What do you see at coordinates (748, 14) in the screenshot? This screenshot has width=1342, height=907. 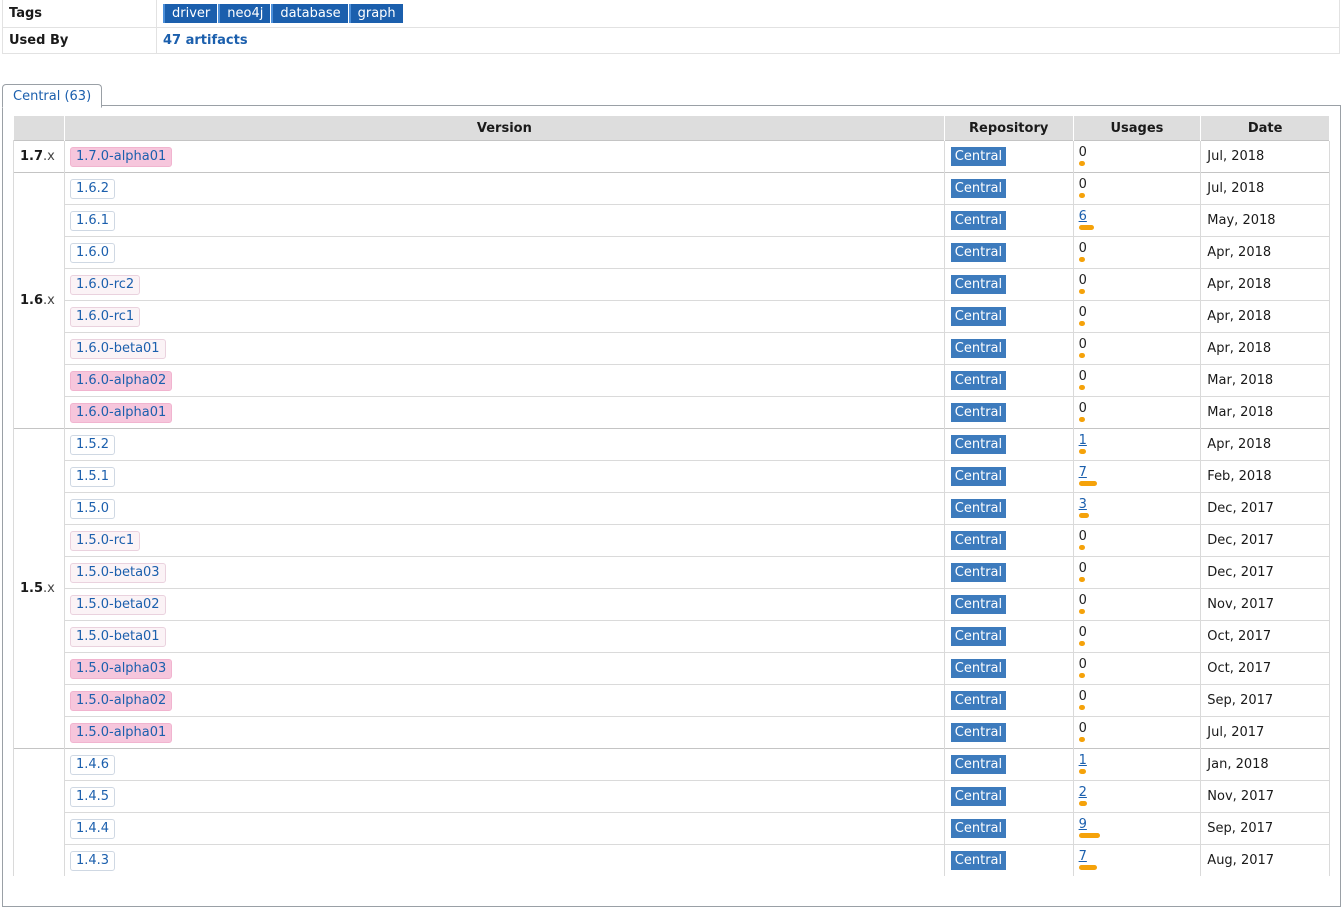 I see `tags-list: driver neo4j database graph` at bounding box center [748, 14].